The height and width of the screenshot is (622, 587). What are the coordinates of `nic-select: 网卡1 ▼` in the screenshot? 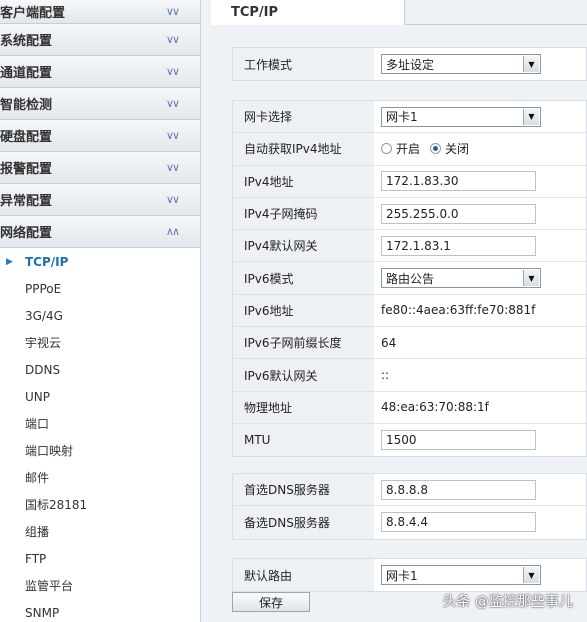 It's located at (461, 116).